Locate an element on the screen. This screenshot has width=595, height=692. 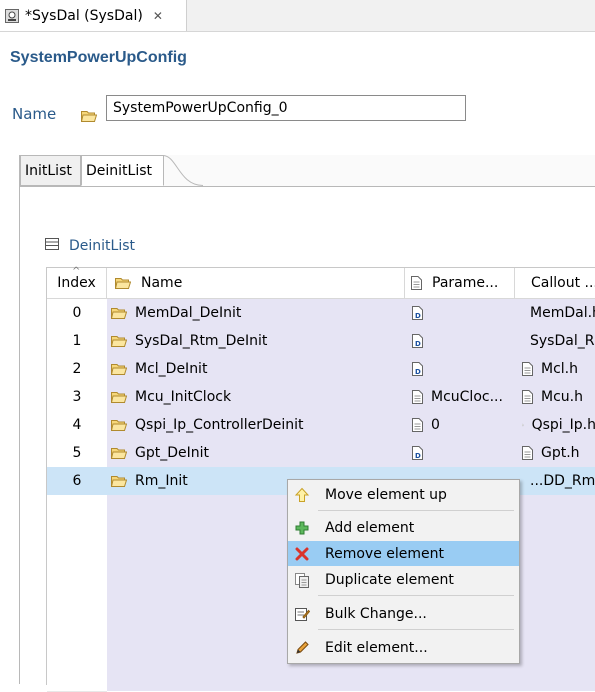
cell-callout-text: Gpt.h is located at coordinates (560, 453).